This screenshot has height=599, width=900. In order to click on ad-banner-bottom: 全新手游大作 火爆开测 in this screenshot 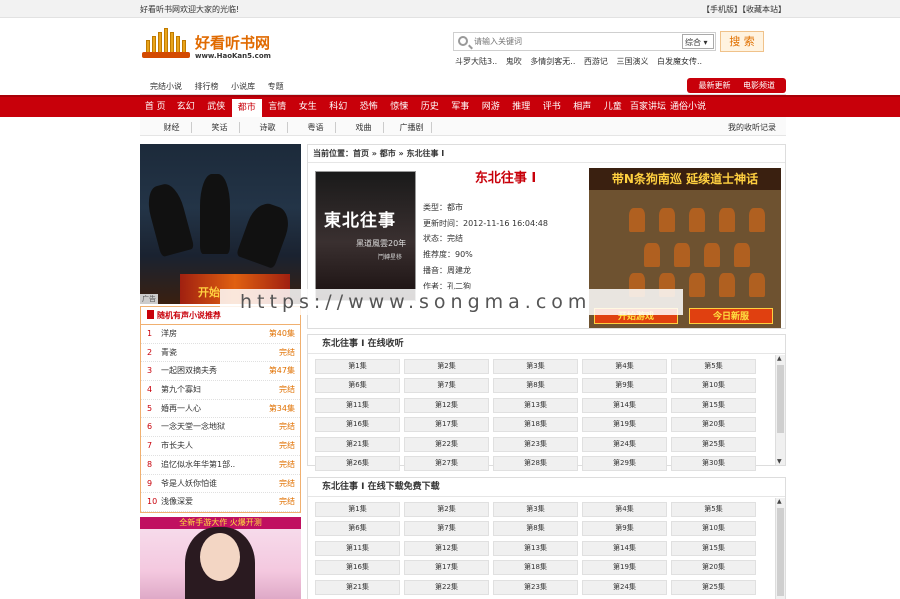, I will do `click(220, 557)`.